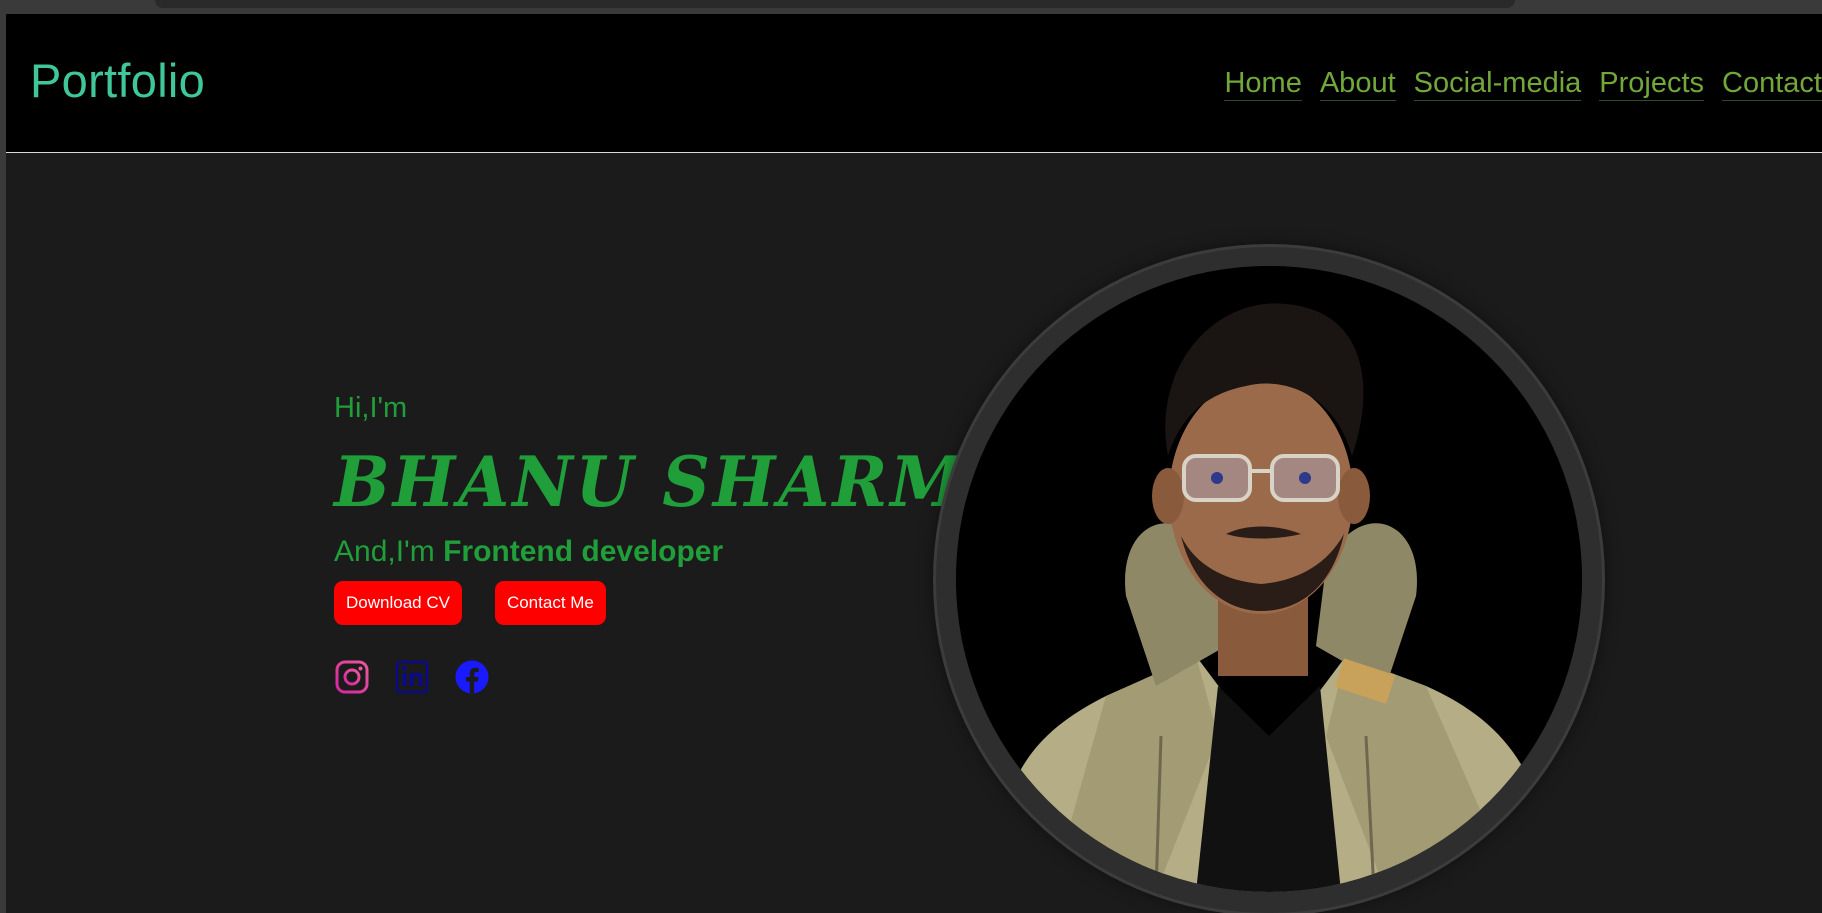 This screenshot has height=913, width=1822. Describe the element at coordinates (472, 677) in the screenshot. I see `facebook-icon` at that location.